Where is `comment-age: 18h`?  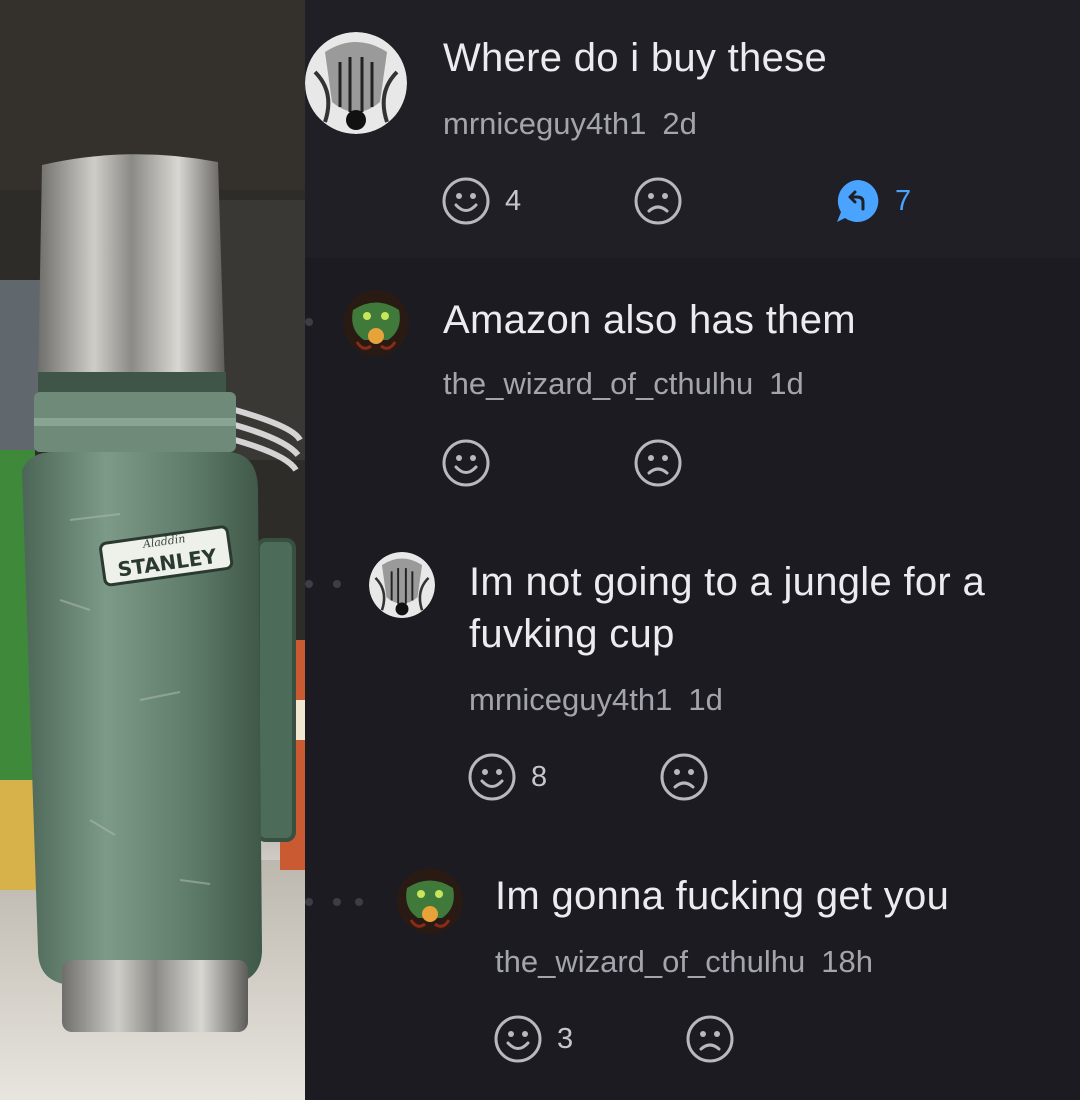 comment-age: 18h is located at coordinates (847, 961).